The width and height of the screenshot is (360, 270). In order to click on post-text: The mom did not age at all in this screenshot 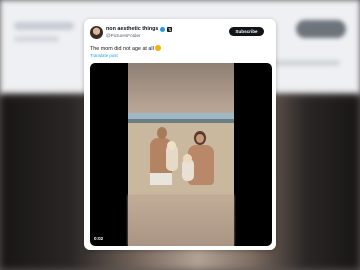, I will do `click(125, 48)`.